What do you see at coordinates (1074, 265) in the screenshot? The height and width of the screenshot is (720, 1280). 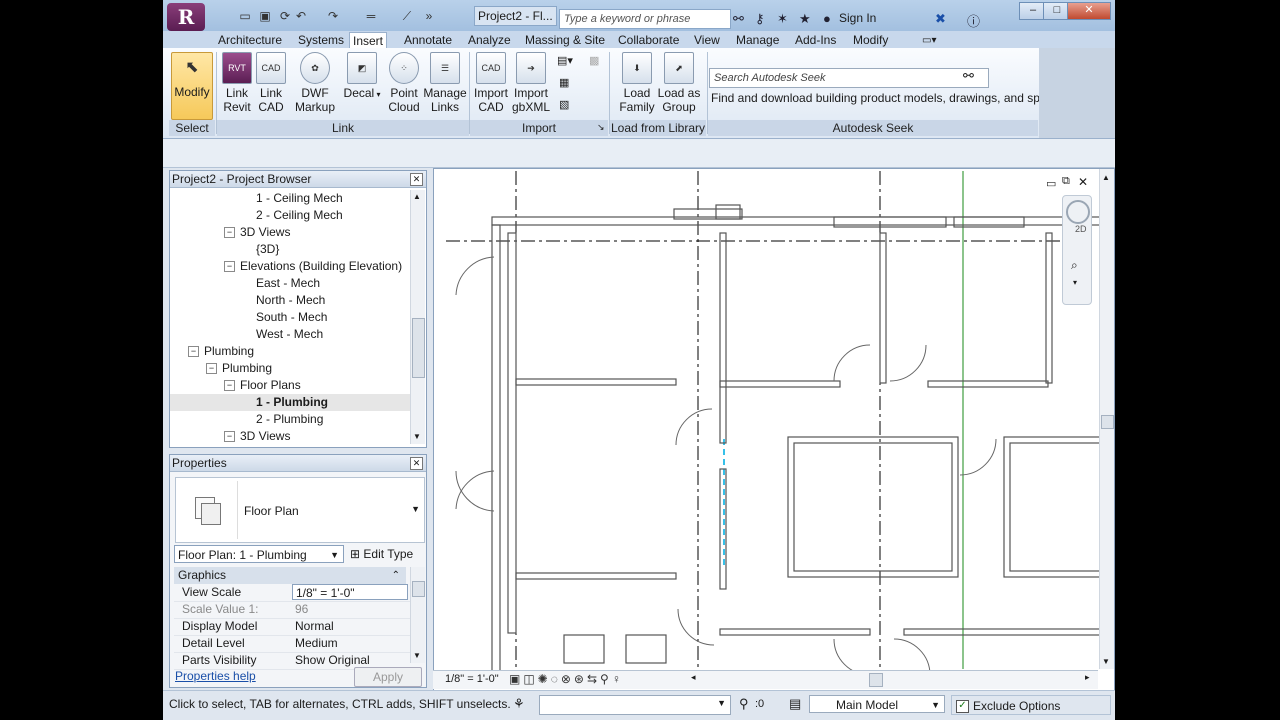 I see `zoom-icon: ⌕` at bounding box center [1074, 265].